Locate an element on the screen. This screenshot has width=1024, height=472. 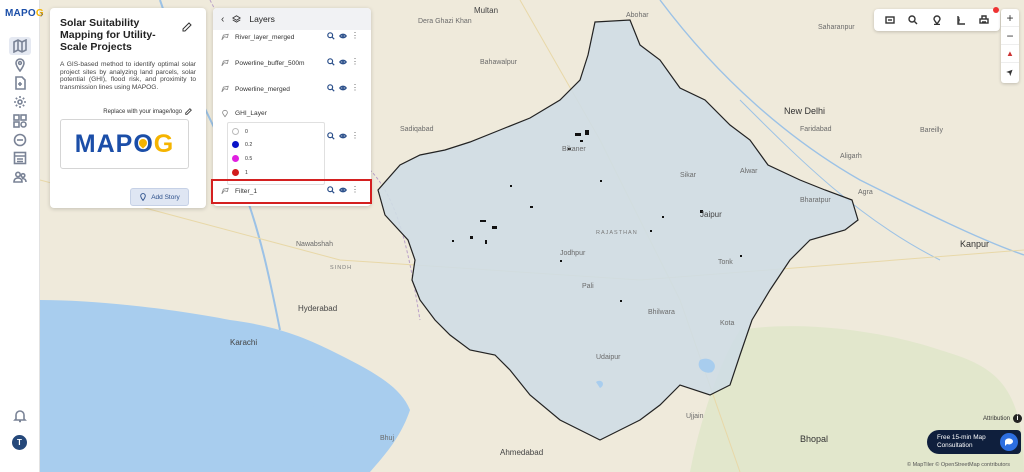
ghi-layer-actions: ⋮ is located at coordinates (343, 136).